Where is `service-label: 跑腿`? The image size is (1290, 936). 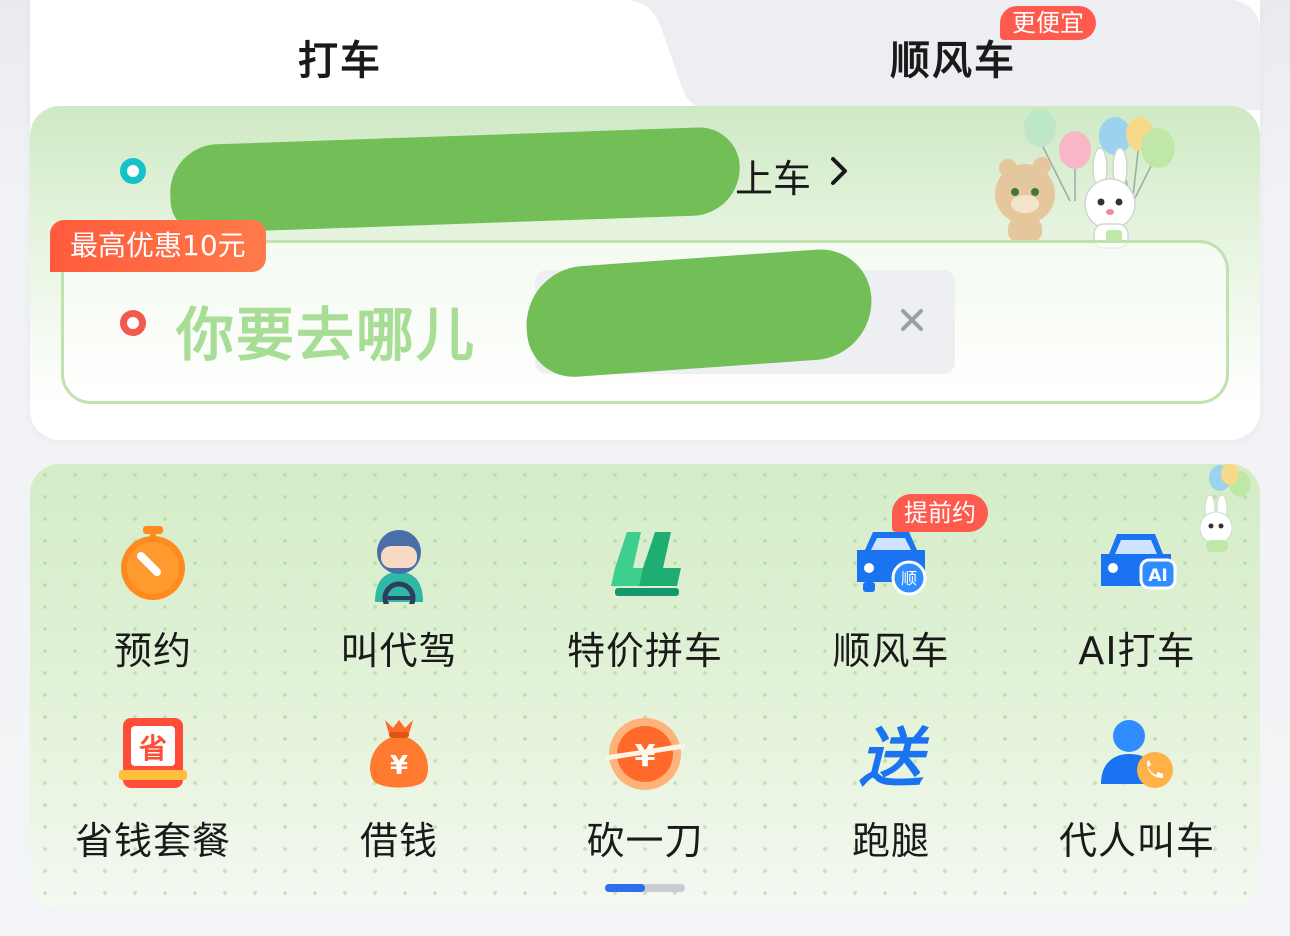
service-label: 跑腿 is located at coordinates (890, 841).